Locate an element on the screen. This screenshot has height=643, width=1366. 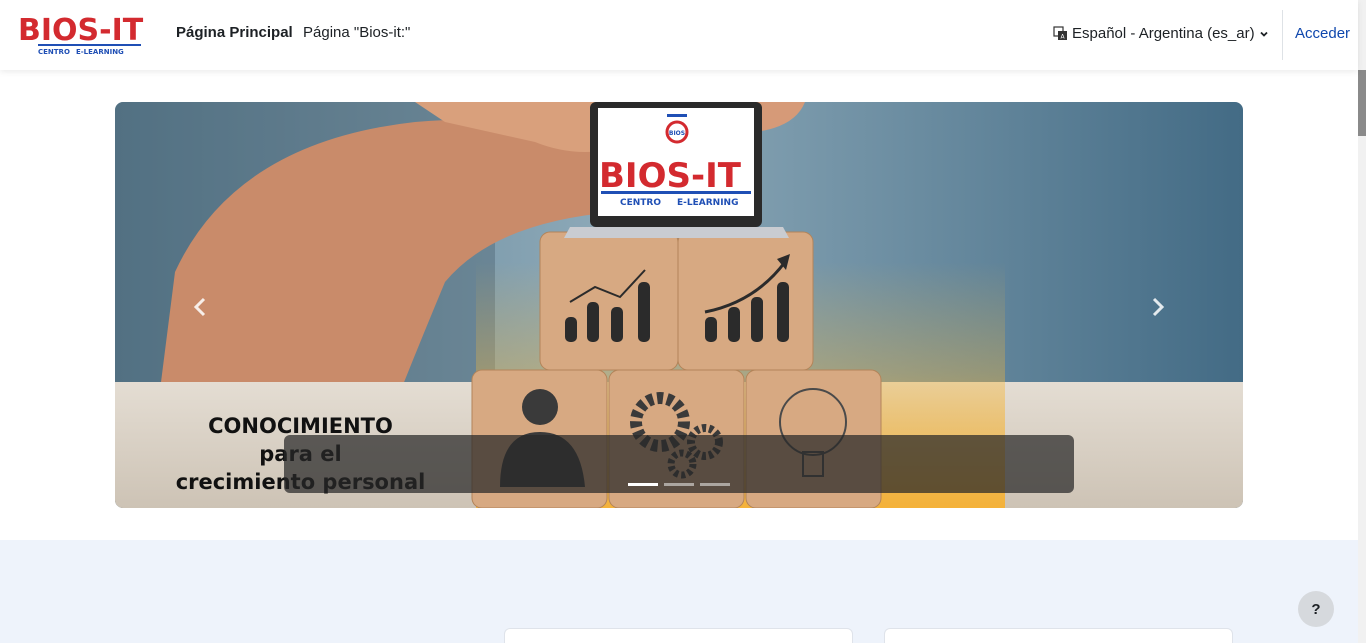
language-selector: A Español - Argentina (es_ar) is located at coordinates (1161, 33).